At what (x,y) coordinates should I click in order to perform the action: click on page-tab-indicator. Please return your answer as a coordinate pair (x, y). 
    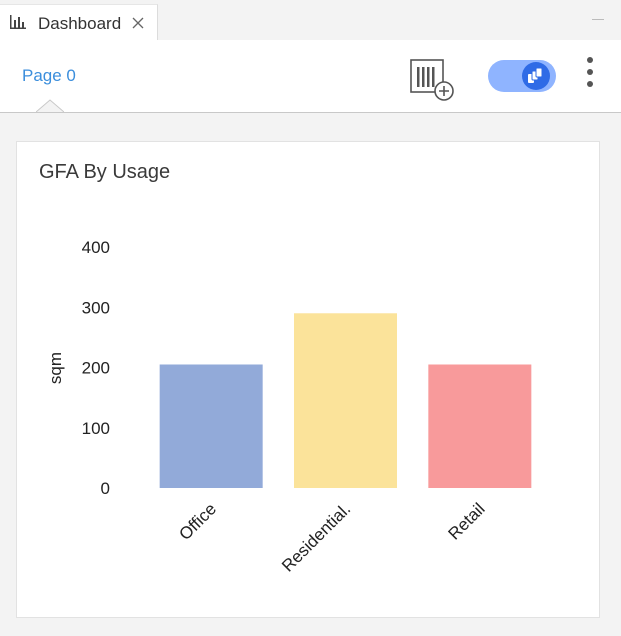
    Looking at the image, I should click on (50, 106).